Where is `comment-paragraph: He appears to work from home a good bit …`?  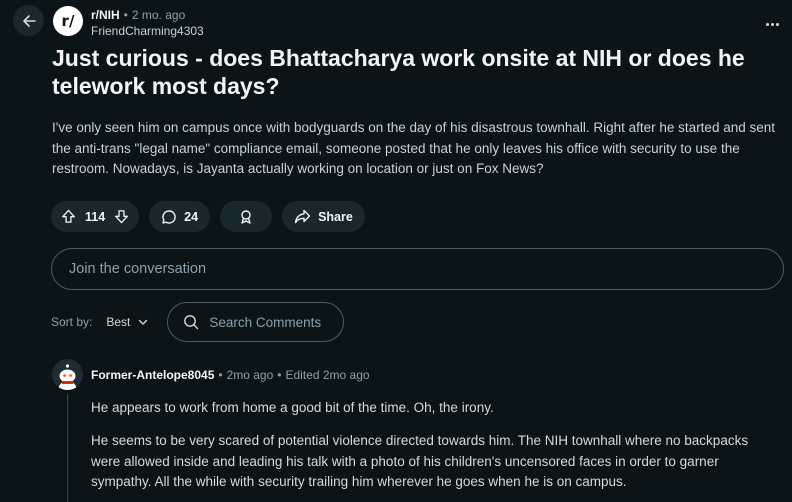
comment-paragraph: He appears to work from home a good bit … is located at coordinates (292, 407).